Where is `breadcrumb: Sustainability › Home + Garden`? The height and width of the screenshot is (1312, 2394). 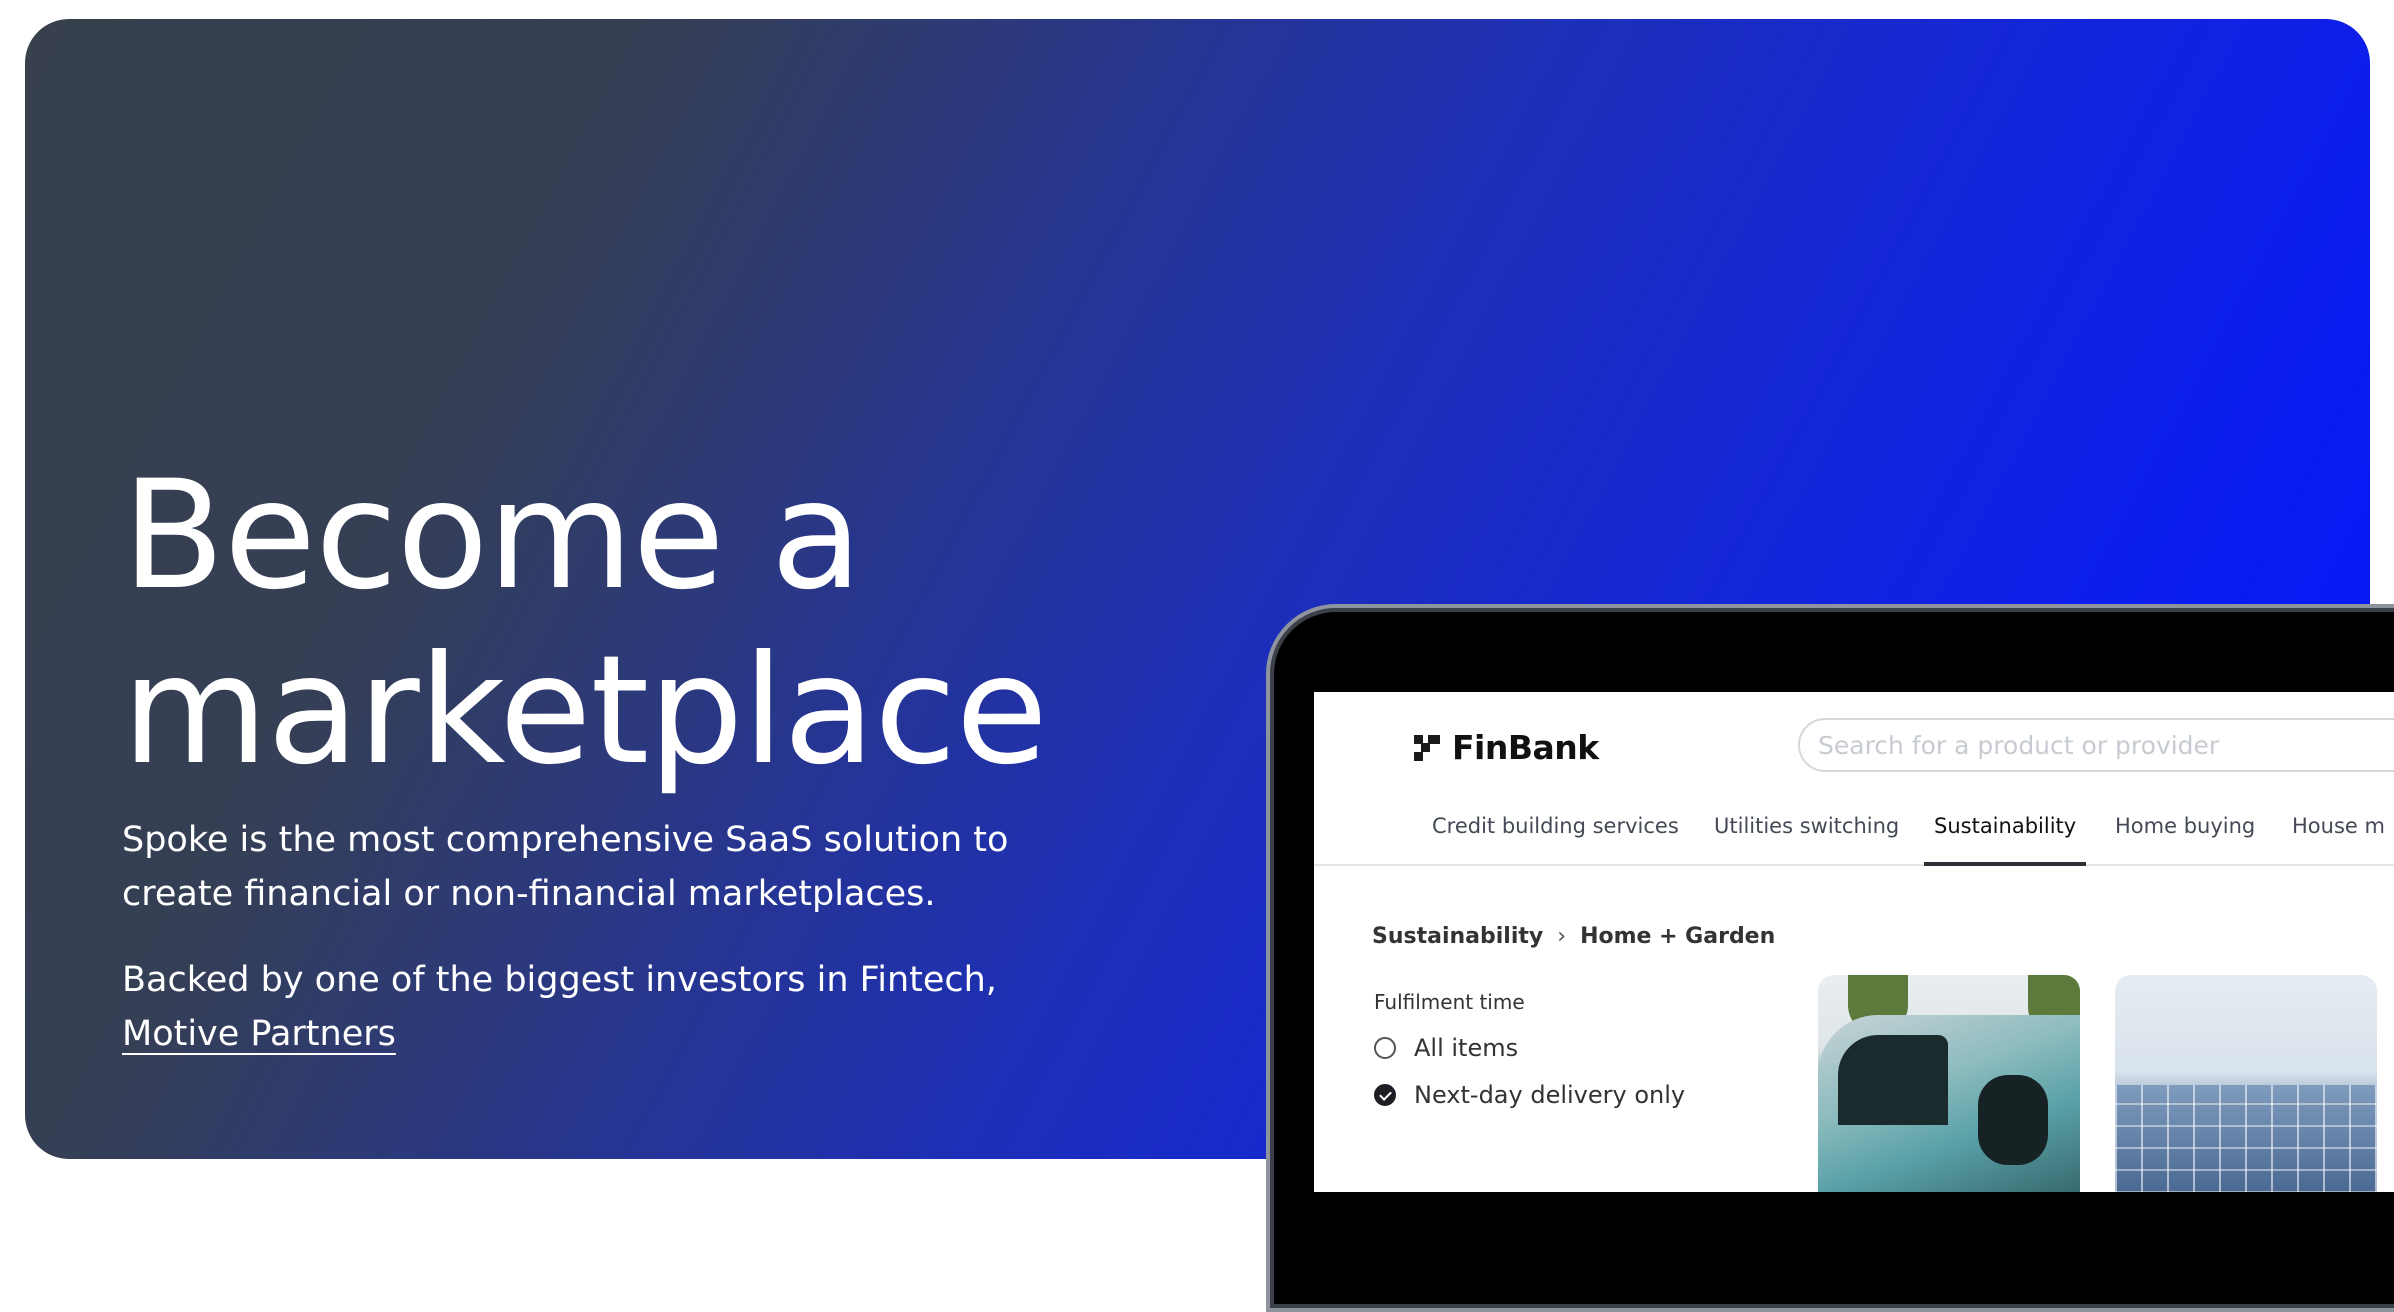
breadcrumb: Sustainability › Home + Garden is located at coordinates (1573, 936).